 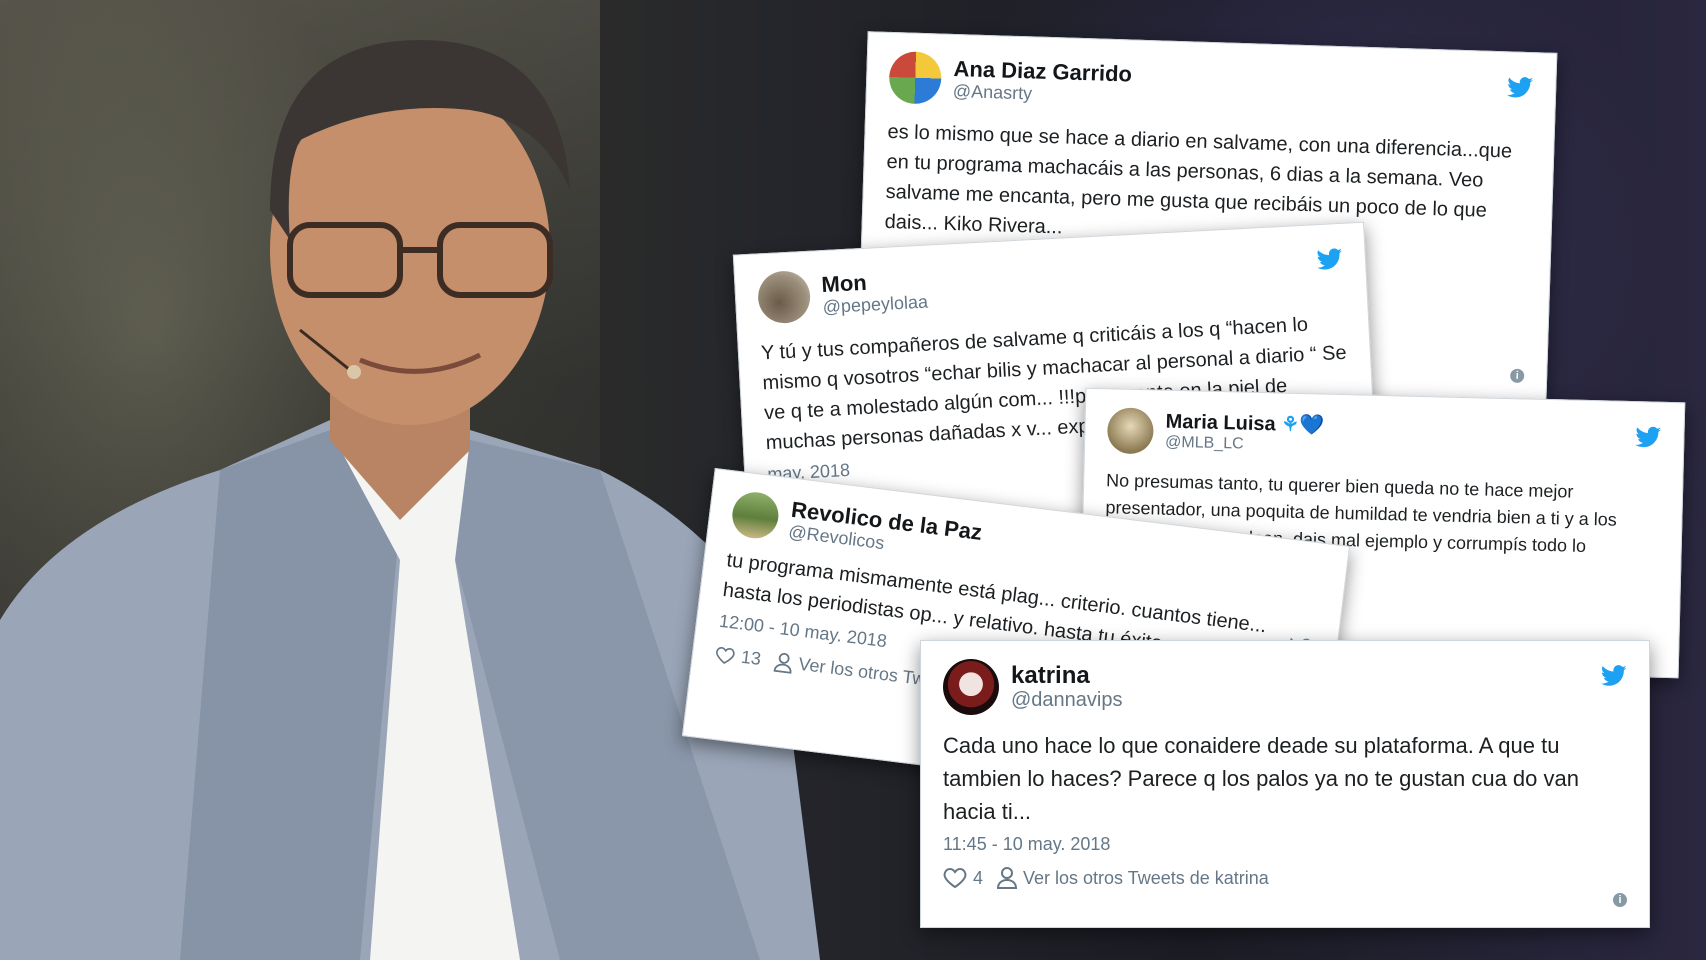 What do you see at coordinates (1285, 878) in the screenshot?
I see `tweet-actions: 4 Ver los otros Tweets de katrina` at bounding box center [1285, 878].